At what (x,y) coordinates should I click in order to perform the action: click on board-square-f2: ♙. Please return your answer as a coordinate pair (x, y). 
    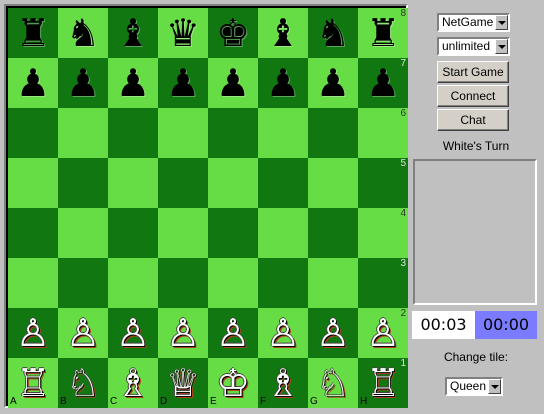
    Looking at the image, I should click on (283, 333).